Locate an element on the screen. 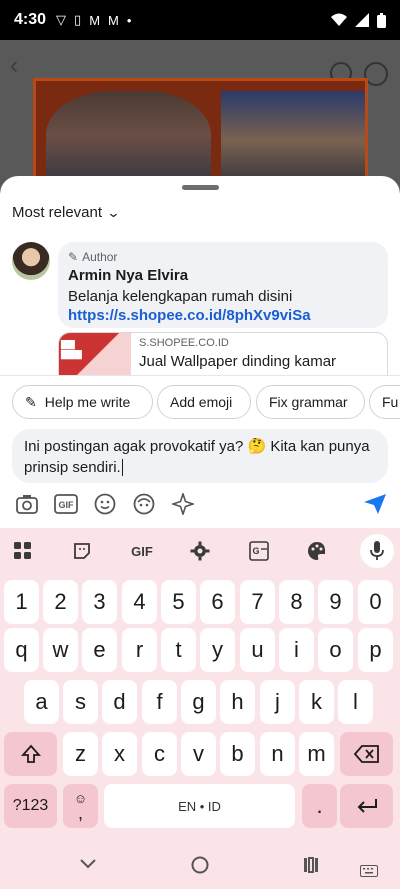 The height and width of the screenshot is (889, 400). shift-key is located at coordinates (30, 754).